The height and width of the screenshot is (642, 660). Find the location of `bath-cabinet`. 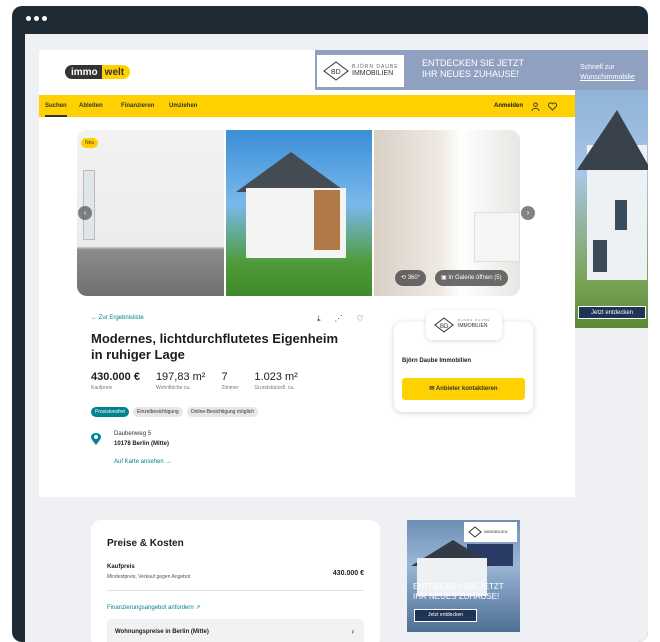

bath-cabinet is located at coordinates (497, 237).